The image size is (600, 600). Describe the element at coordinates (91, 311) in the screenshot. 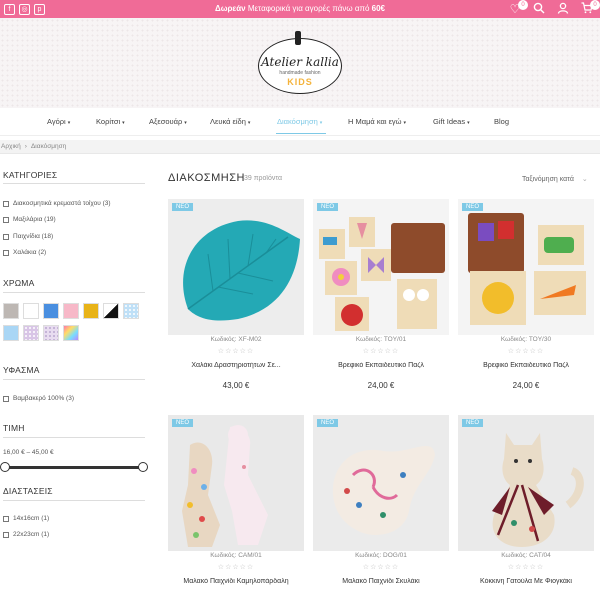

I see `color-swatch-yellow` at that location.